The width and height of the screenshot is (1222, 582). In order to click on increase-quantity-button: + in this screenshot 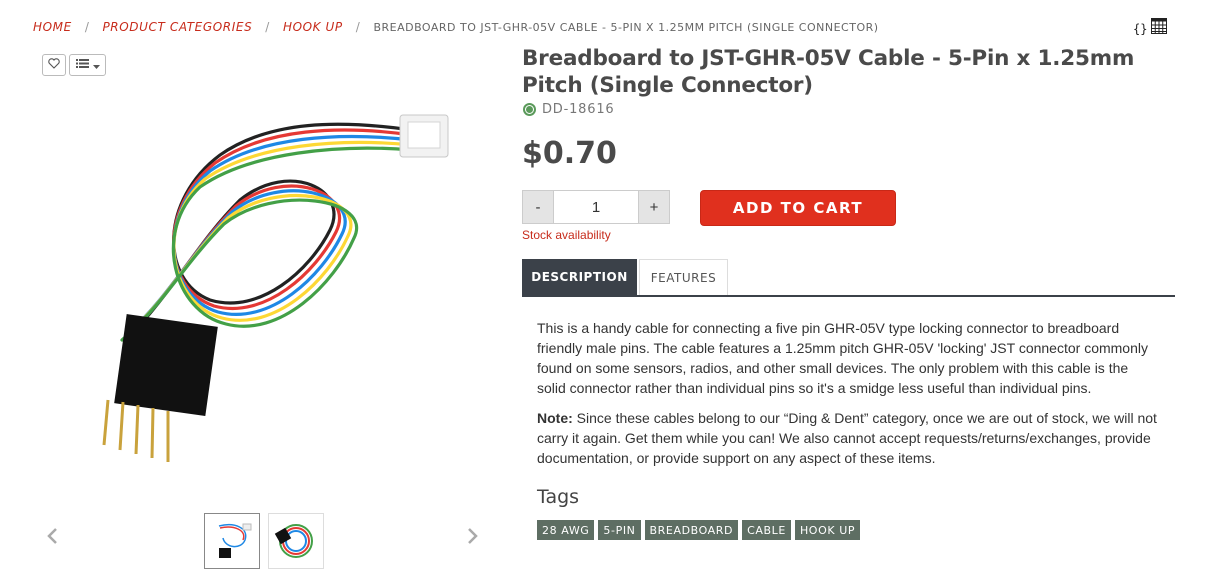, I will do `click(654, 207)`.